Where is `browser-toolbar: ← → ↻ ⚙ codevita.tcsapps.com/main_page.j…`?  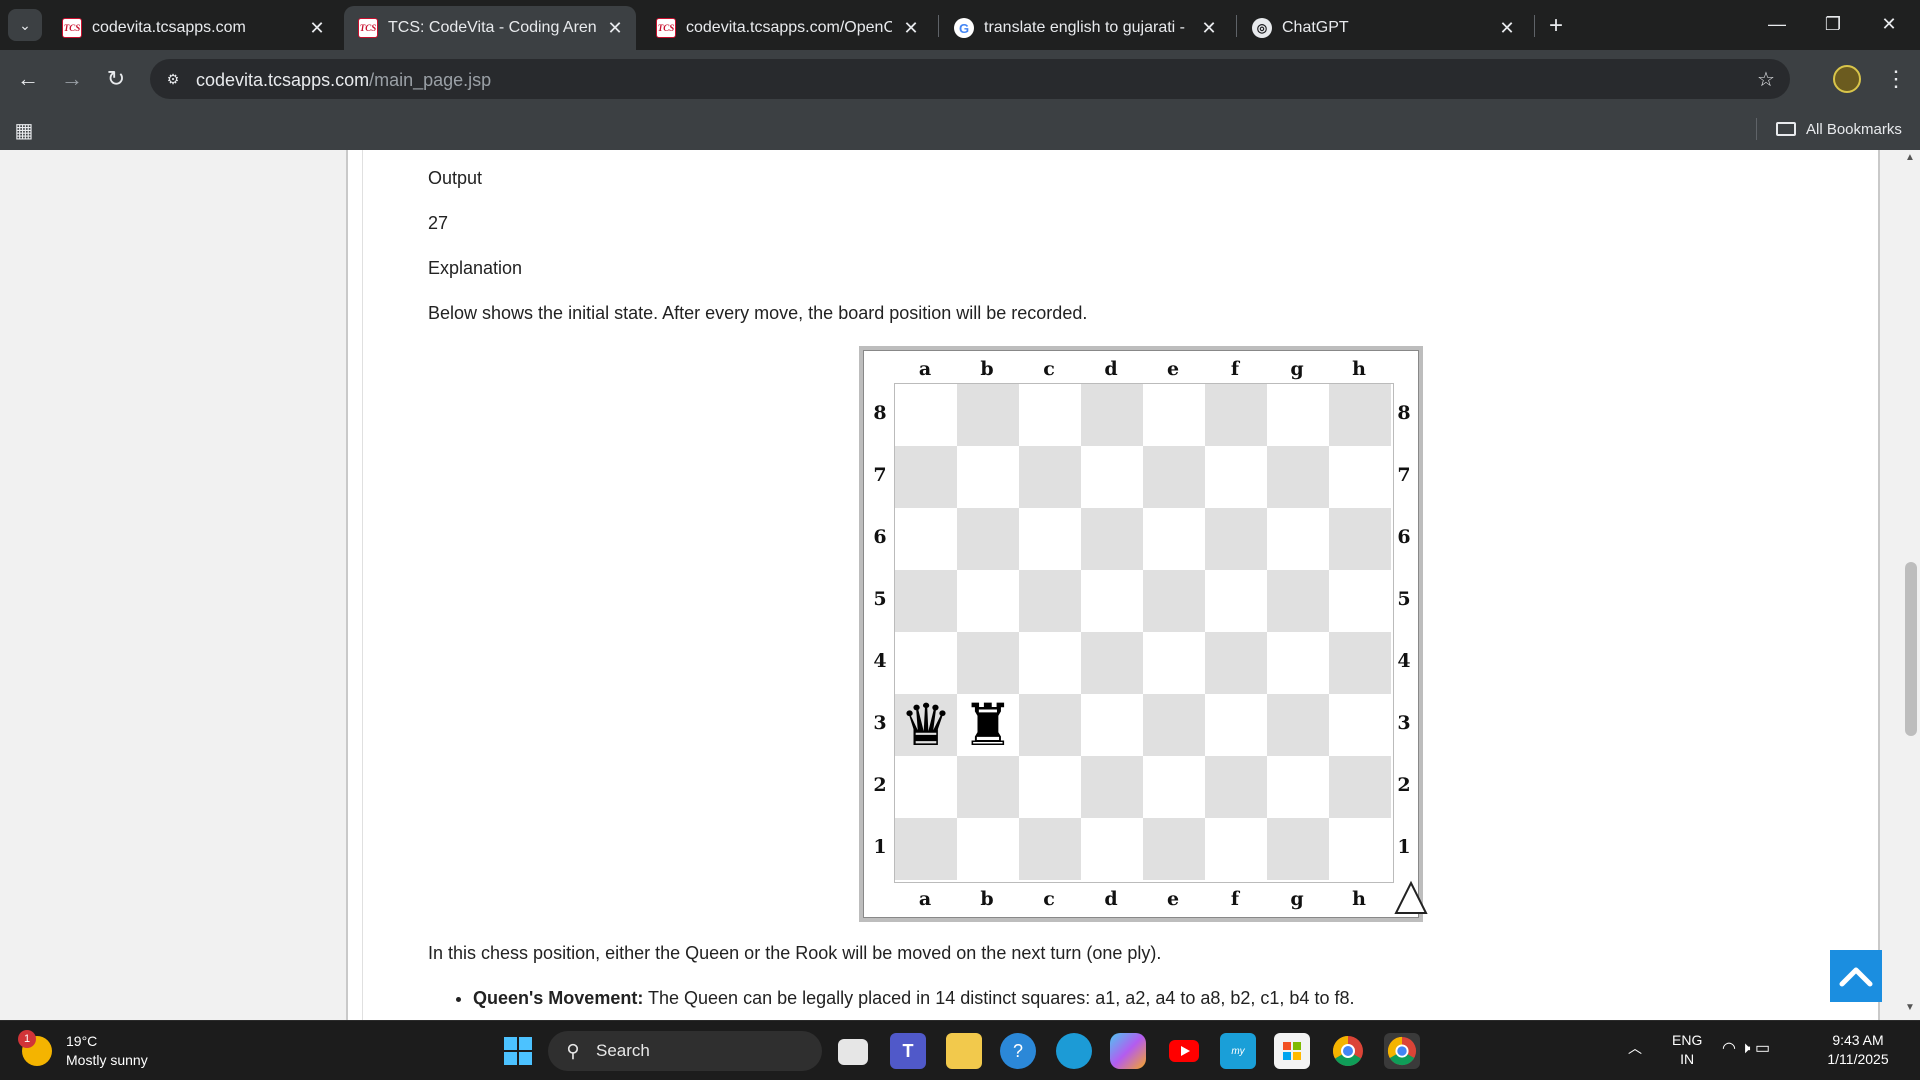
browser-toolbar: ← → ↻ ⚙ codevita.tcsapps.com/main_page.j… is located at coordinates (960, 79).